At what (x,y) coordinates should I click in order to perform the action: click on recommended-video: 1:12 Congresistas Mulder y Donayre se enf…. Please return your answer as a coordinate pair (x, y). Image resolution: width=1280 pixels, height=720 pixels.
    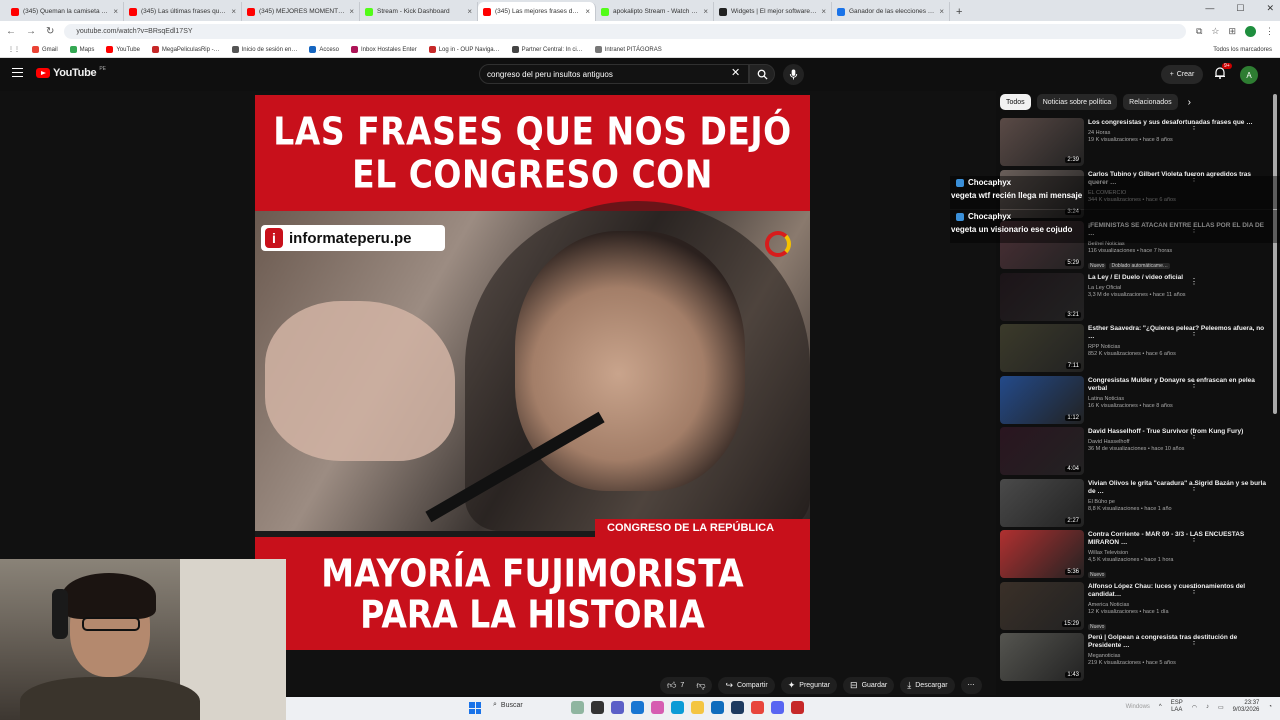
    Looking at the image, I should click on (1136, 401).